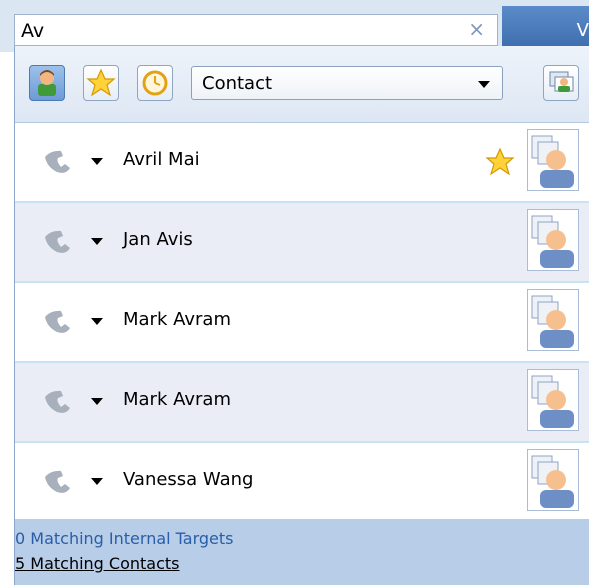 The width and height of the screenshot is (589, 585). I want to click on add-contact-button, so click(561, 83).